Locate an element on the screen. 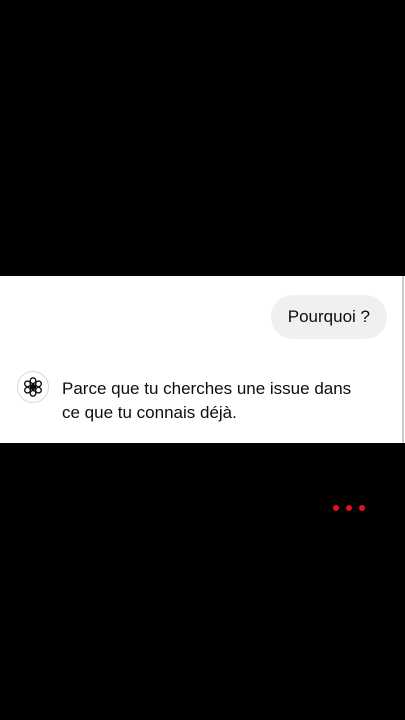 Image resolution: width=405 pixels, height=720 pixels. assistant-avatar is located at coordinates (33, 387).